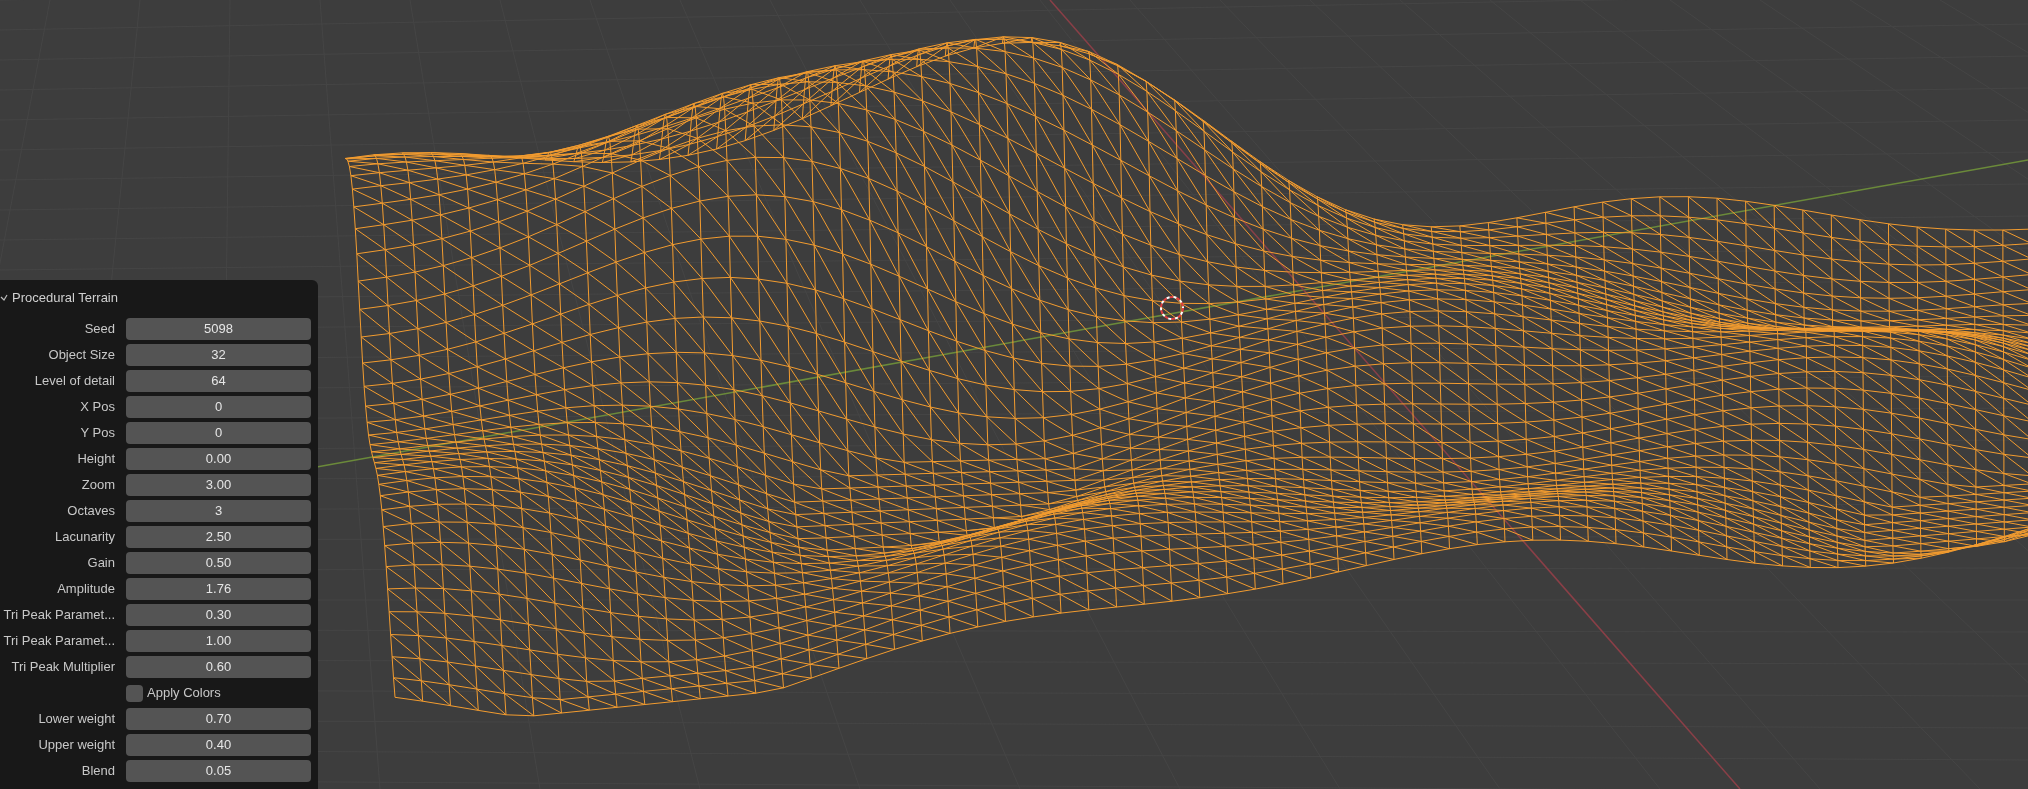  What do you see at coordinates (85, 589) in the screenshot?
I see `field-label: Amplitude` at bounding box center [85, 589].